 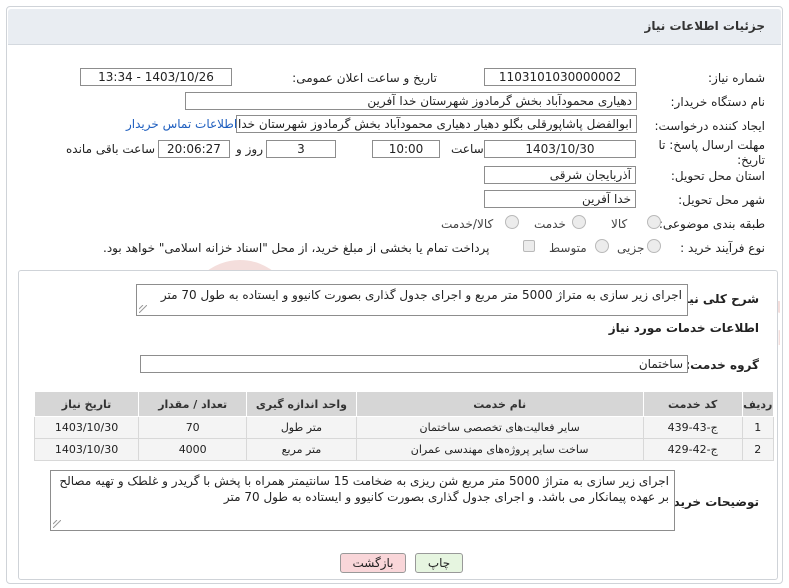 What do you see at coordinates (722, 365) in the screenshot?
I see `service-group-label: گروه خدمت:` at bounding box center [722, 365].